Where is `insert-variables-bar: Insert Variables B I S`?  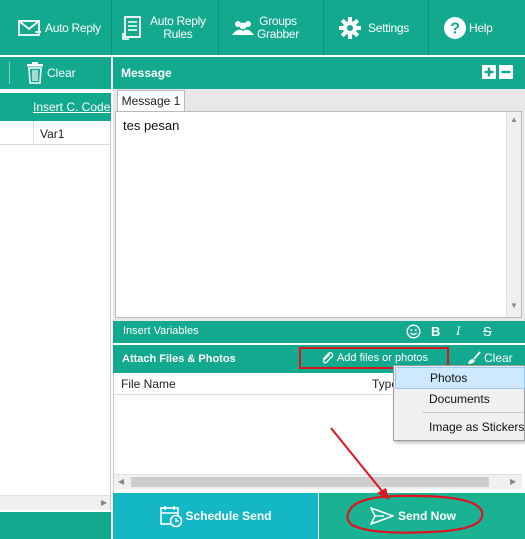
insert-variables-bar: Insert Variables B I S is located at coordinates (319, 332).